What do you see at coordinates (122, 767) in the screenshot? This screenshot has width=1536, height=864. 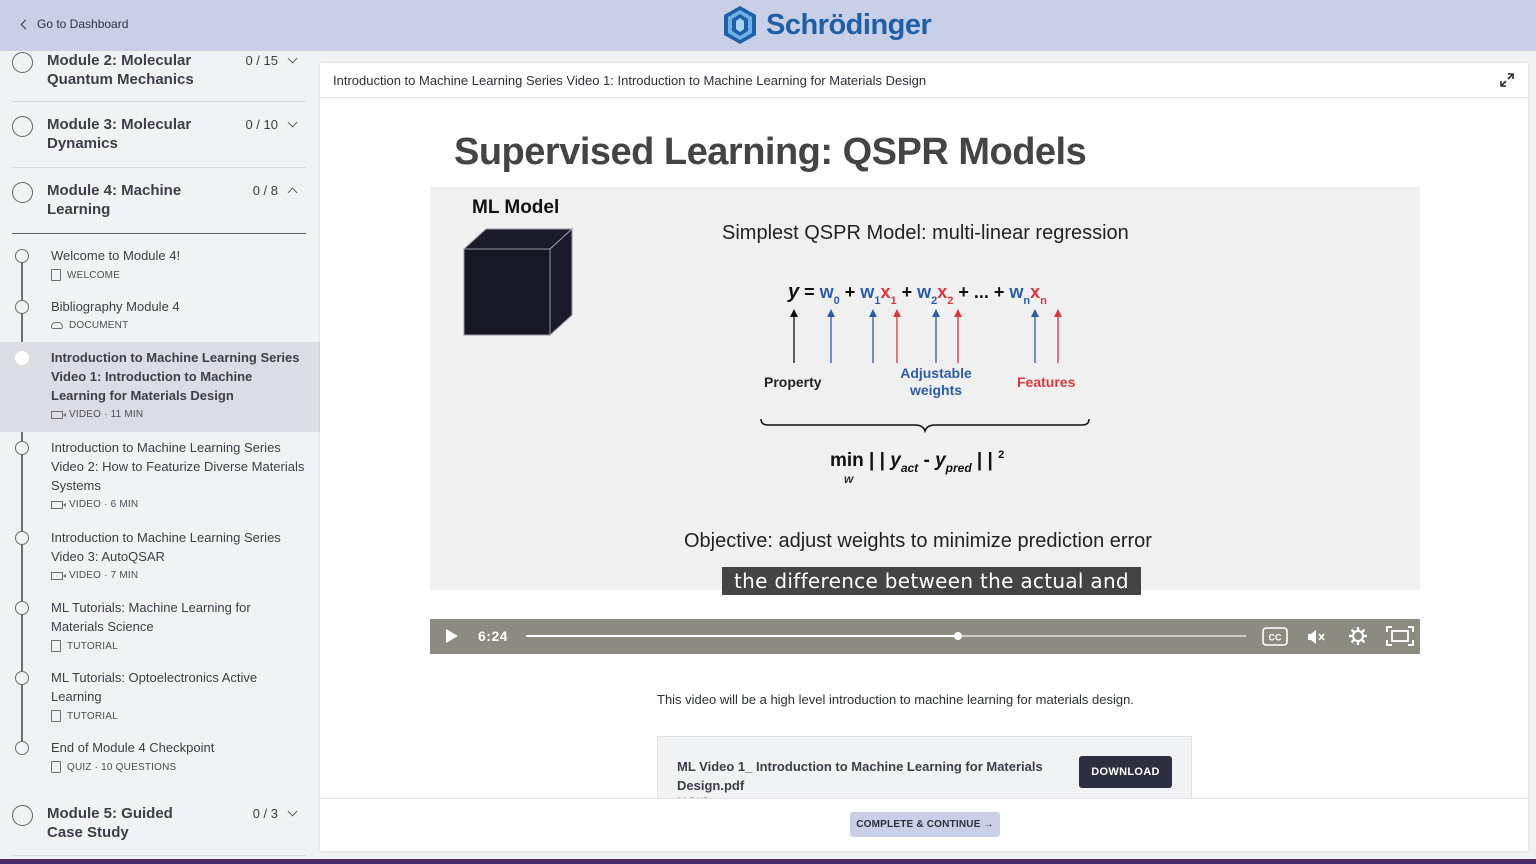 I see `lesson-meta: QUIZ · 10 QUESTIONS` at bounding box center [122, 767].